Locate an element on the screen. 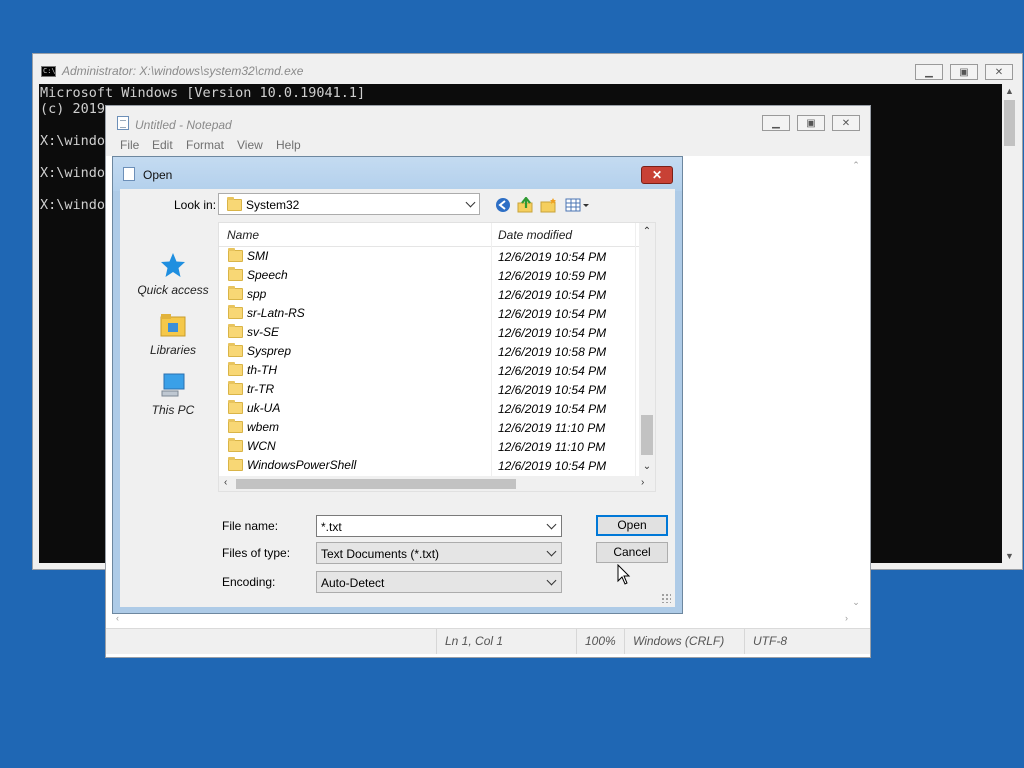 This screenshot has width=1024, height=768. back-button is located at coordinates (503, 205).